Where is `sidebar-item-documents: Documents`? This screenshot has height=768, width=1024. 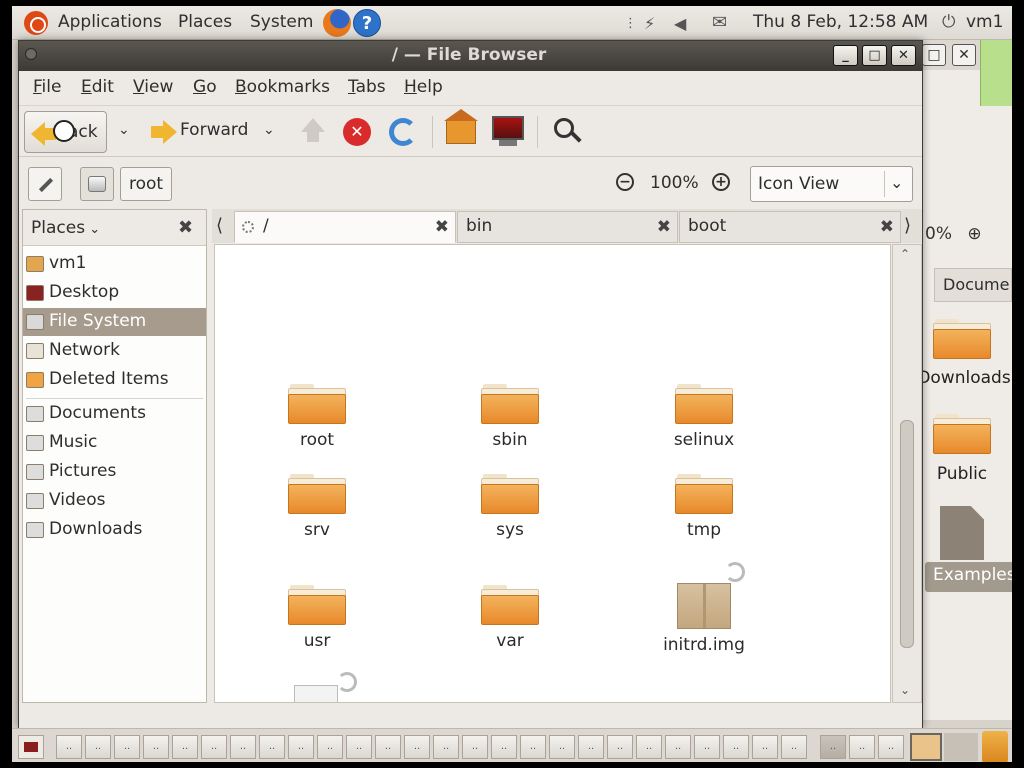 sidebar-item-documents: Documents is located at coordinates (114, 414).